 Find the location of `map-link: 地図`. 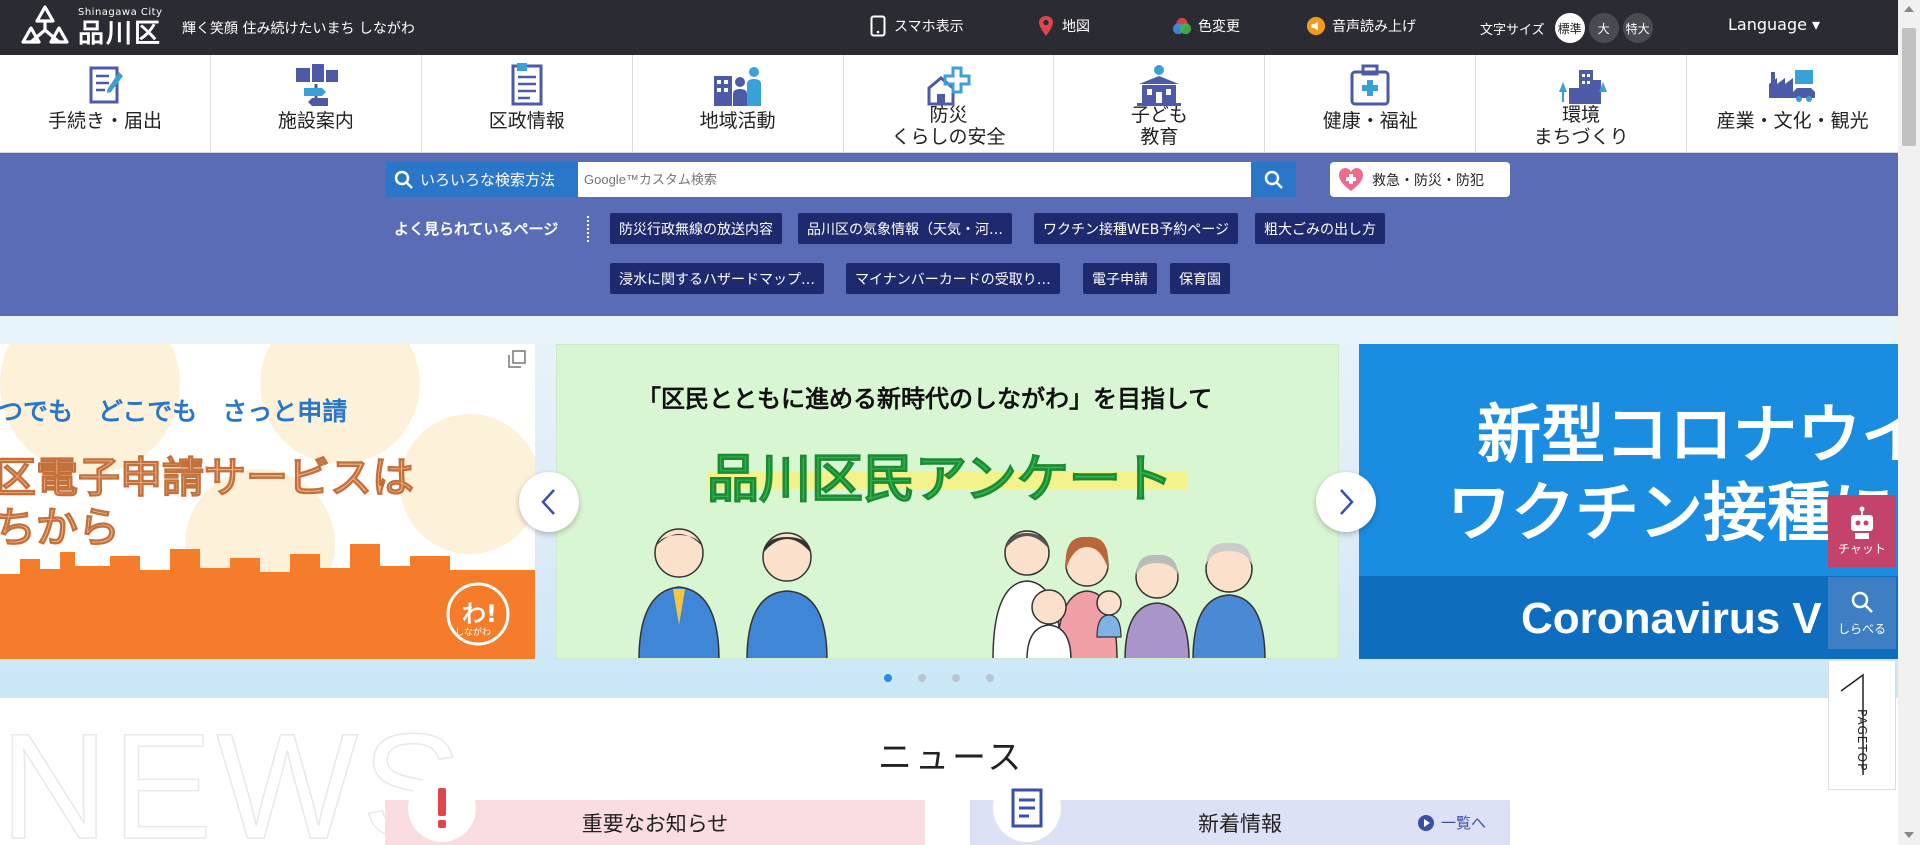

map-link: 地図 is located at coordinates (1063, 26).